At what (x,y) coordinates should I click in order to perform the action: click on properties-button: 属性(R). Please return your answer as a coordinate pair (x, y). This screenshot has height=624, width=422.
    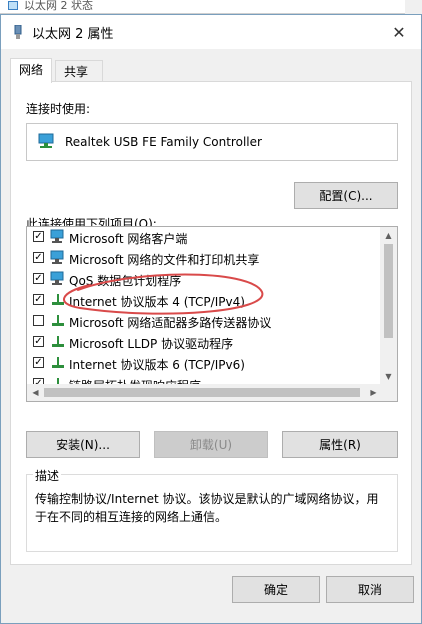
    Looking at the image, I should click on (340, 444).